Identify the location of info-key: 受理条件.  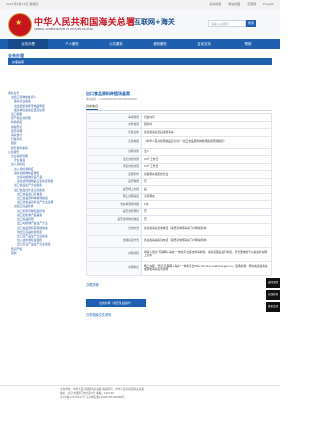
(114, 174).